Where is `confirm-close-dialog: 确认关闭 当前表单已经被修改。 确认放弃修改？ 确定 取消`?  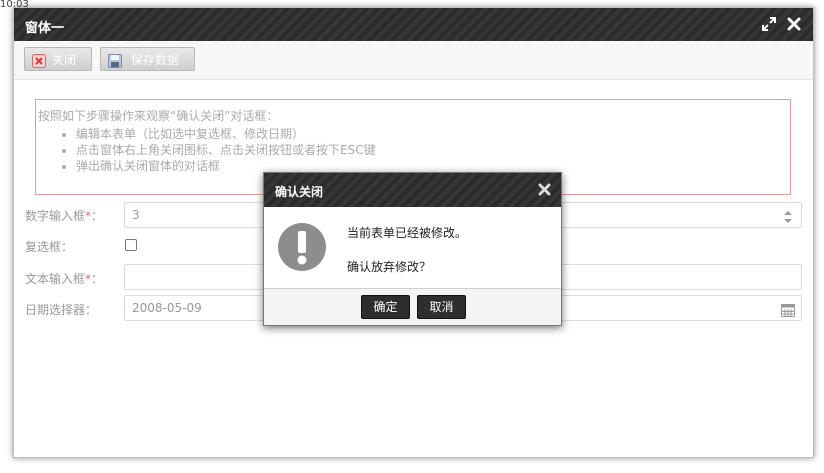 confirm-close-dialog: 确认关闭 当前表单已经被修改。 确认放弃修改？ 确定 取消 is located at coordinates (412, 249).